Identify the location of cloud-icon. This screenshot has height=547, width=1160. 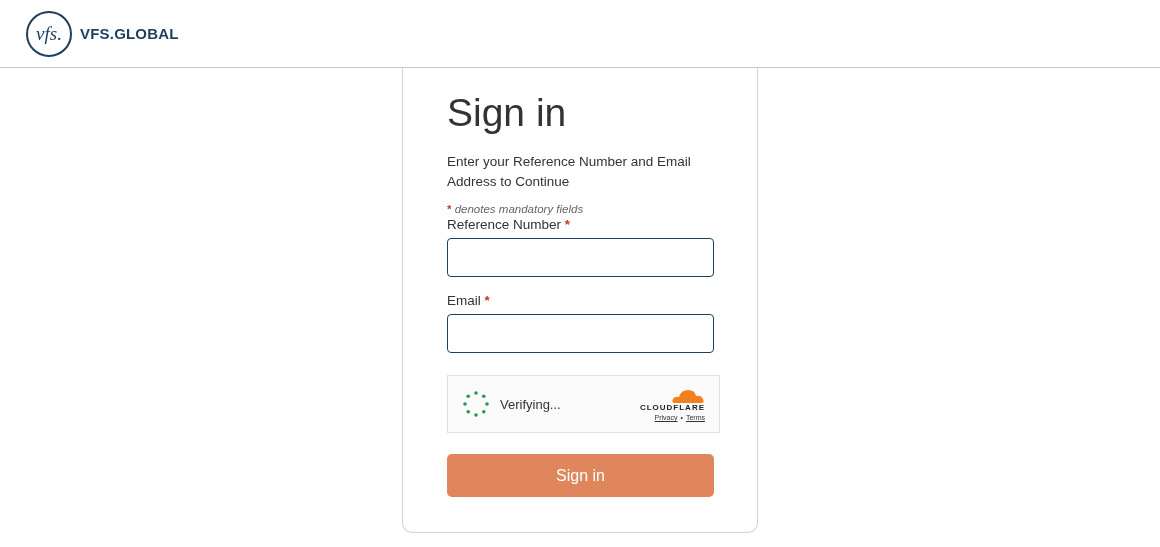
(688, 395).